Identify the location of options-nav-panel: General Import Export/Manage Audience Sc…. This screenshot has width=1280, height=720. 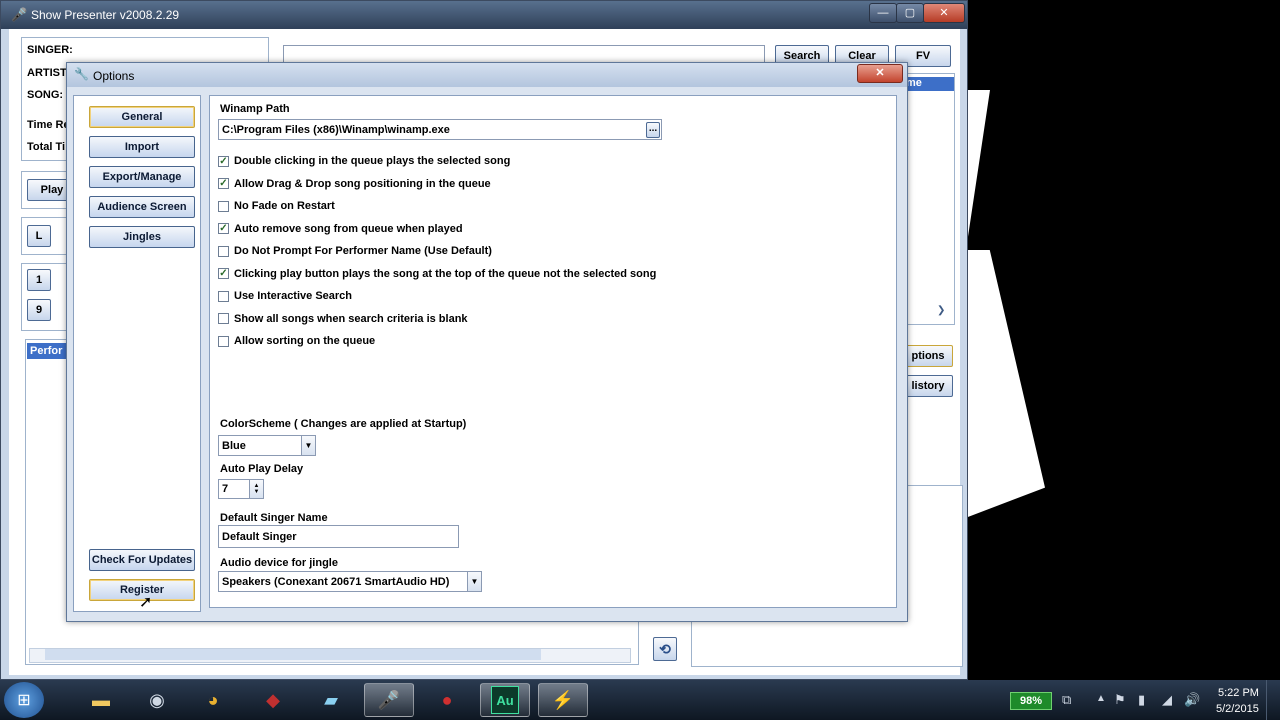
(137, 353).